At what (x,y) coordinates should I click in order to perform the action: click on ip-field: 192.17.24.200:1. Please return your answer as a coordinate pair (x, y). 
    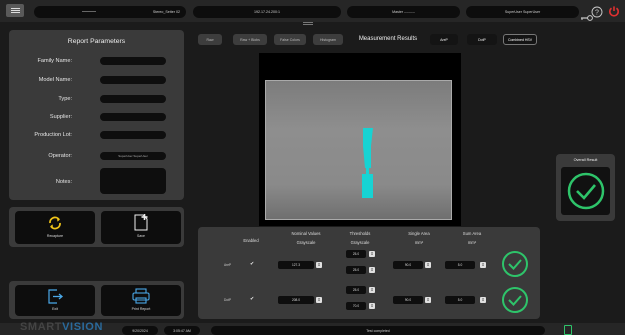
    Looking at the image, I should click on (267, 12).